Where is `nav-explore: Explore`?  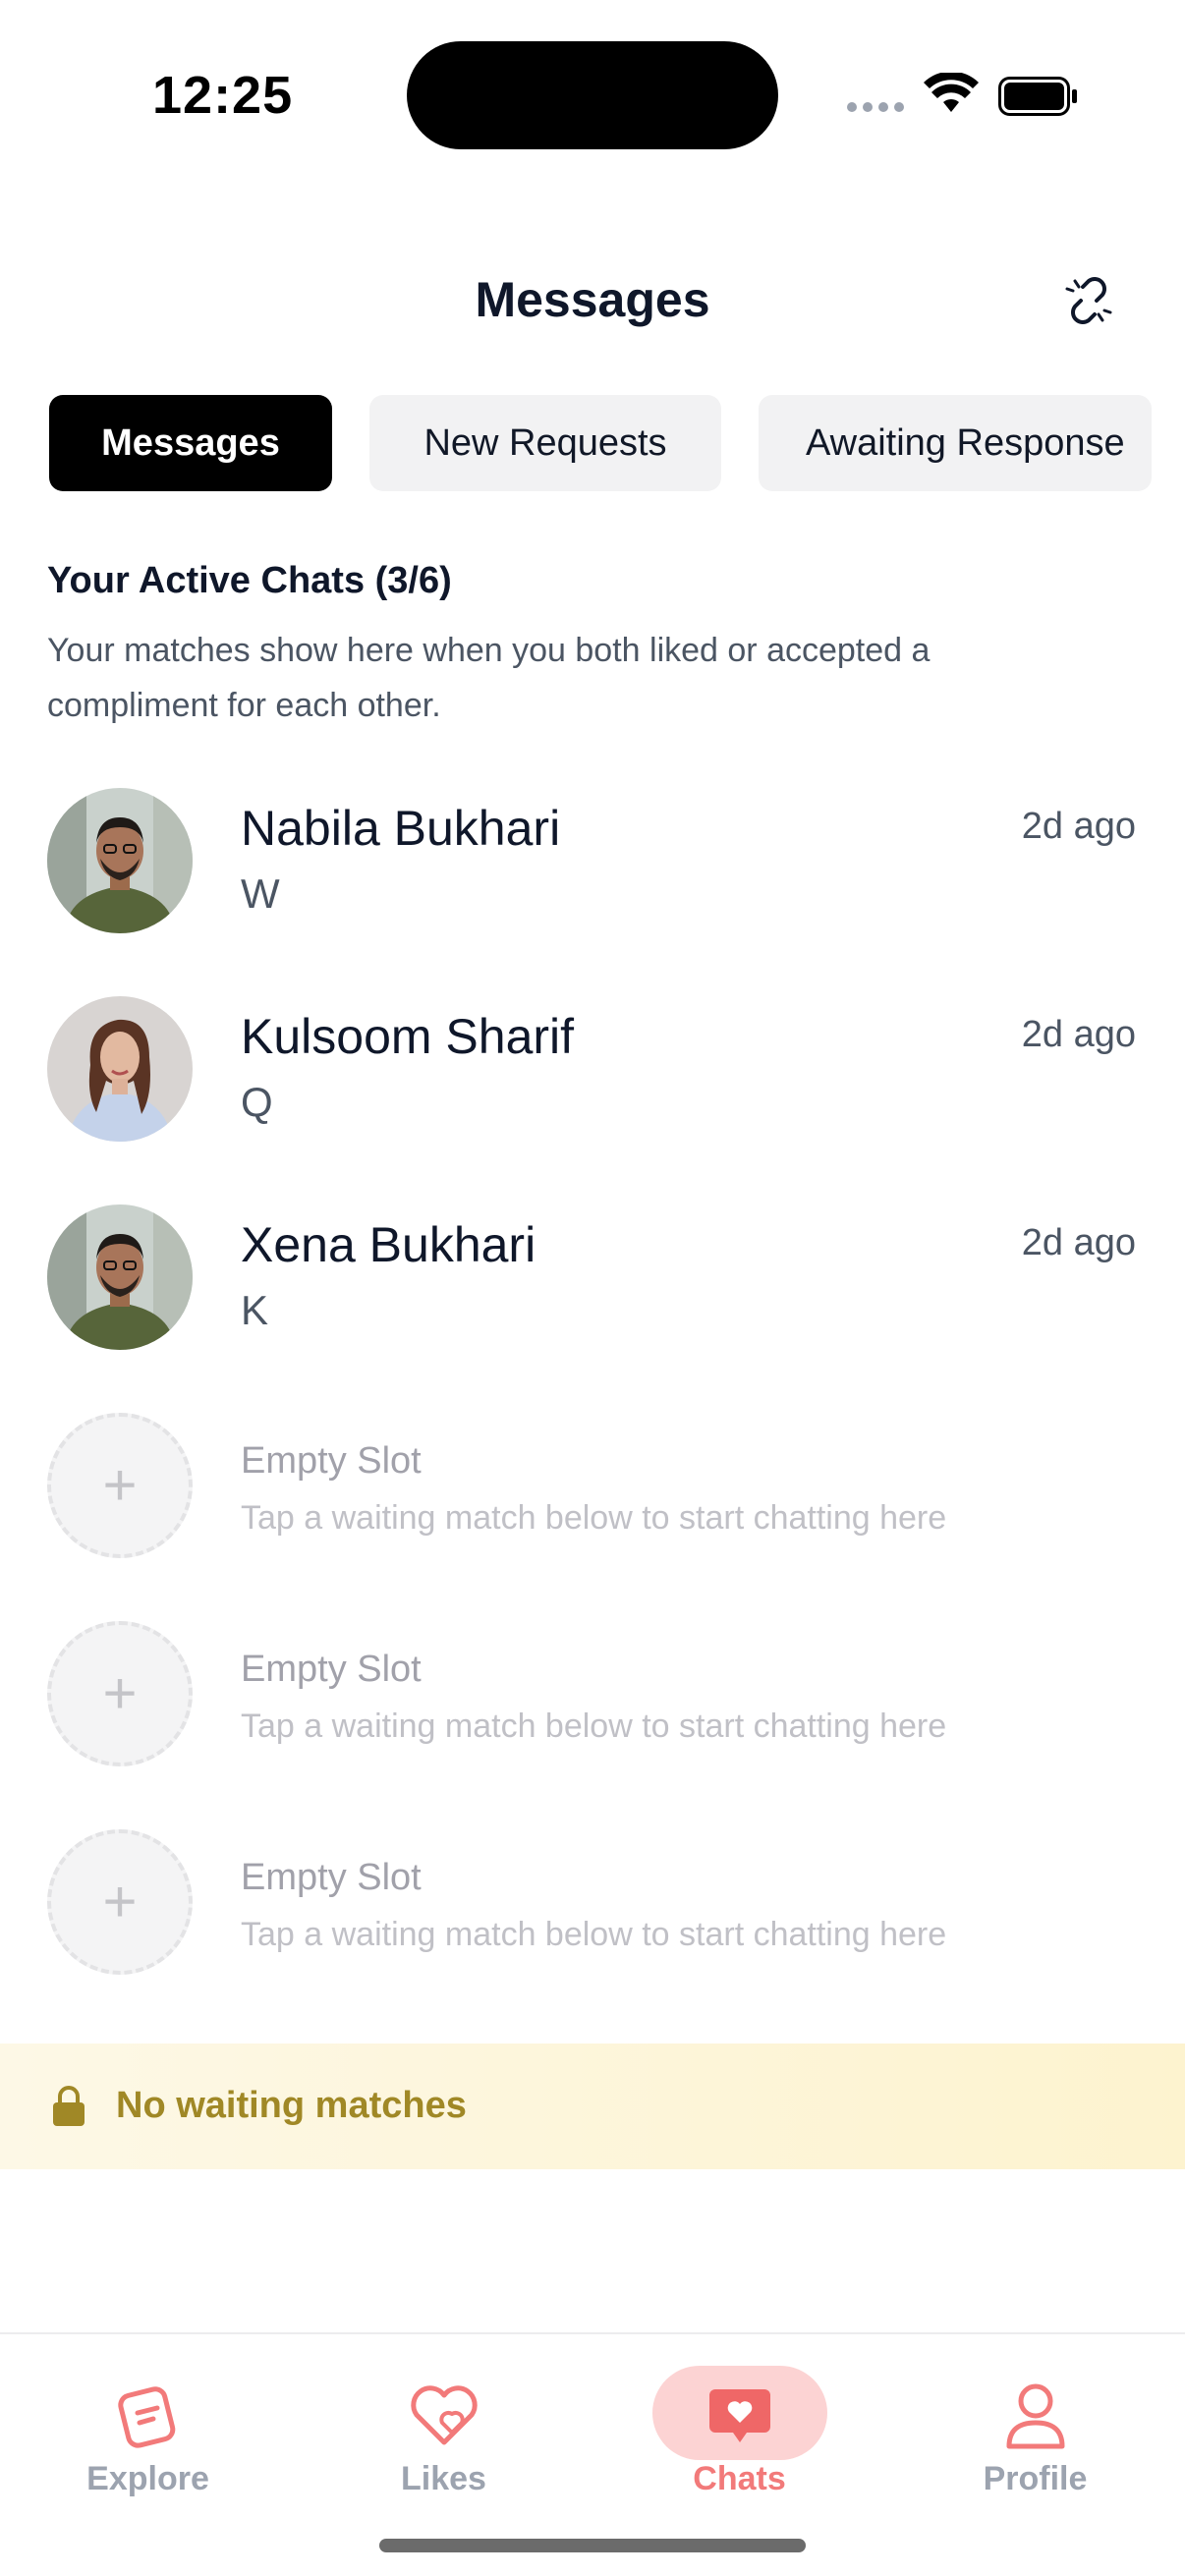
nav-explore: Explore is located at coordinates (148, 2432).